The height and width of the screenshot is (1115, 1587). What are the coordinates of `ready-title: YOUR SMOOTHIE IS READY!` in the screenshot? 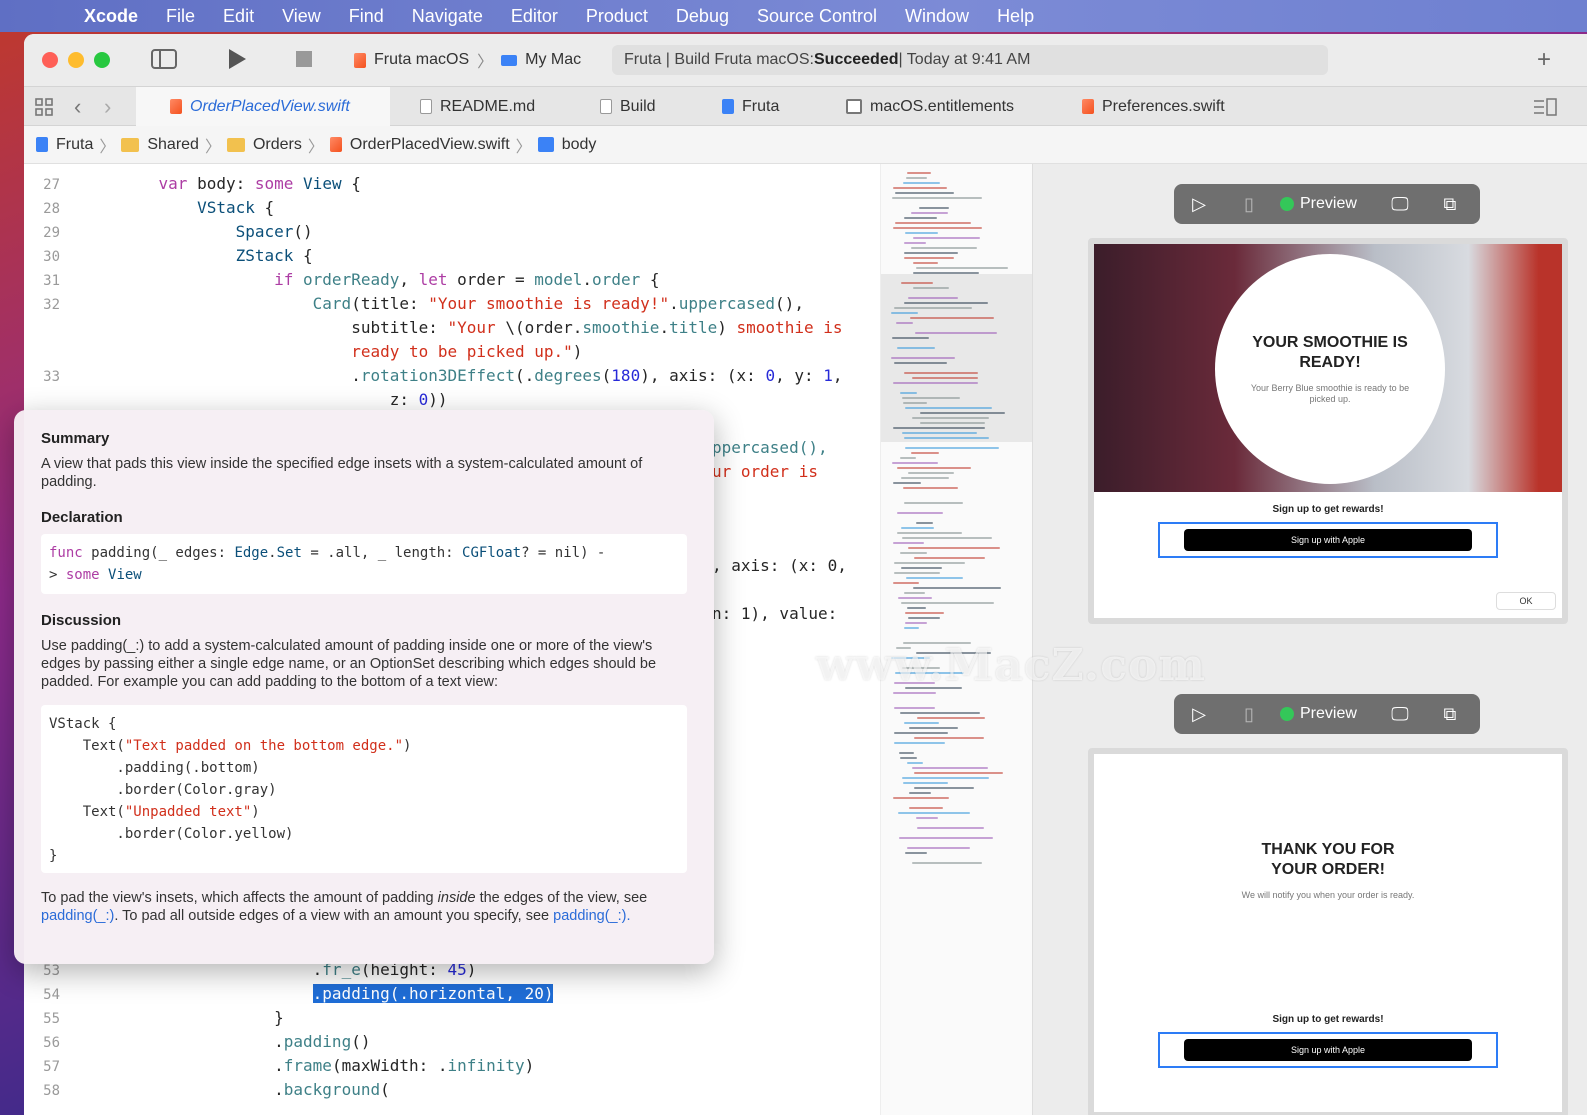 It's located at (1330, 352).